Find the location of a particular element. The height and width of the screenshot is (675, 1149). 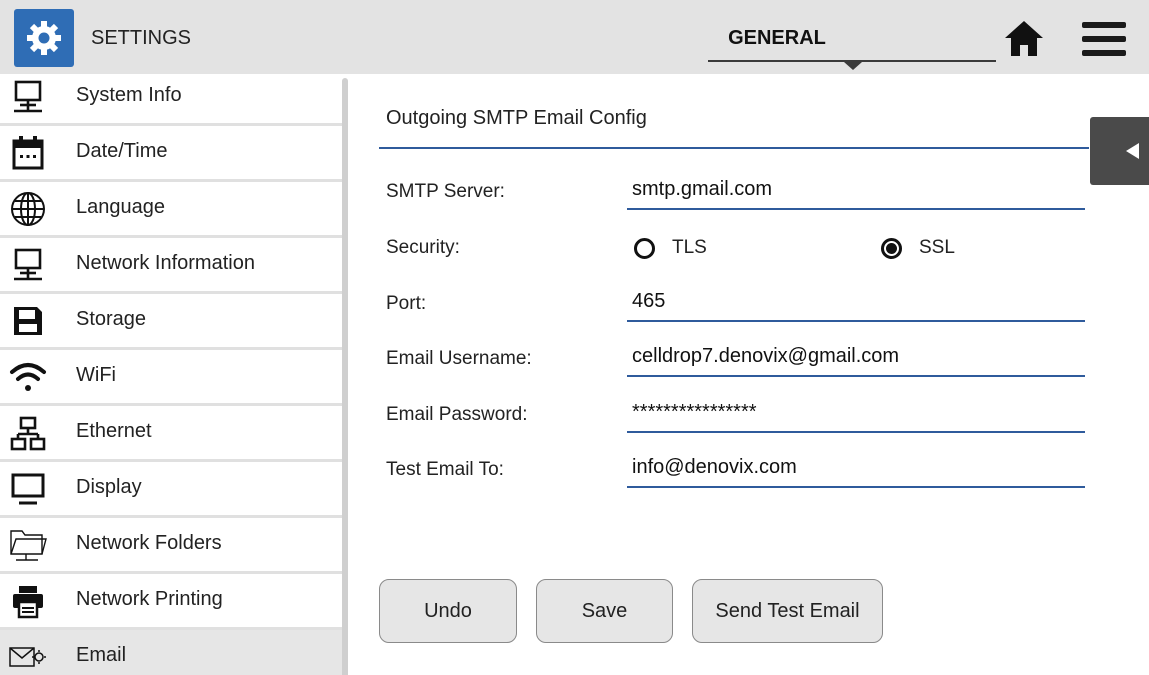

chevron-down-icon is located at coordinates (853, 66).